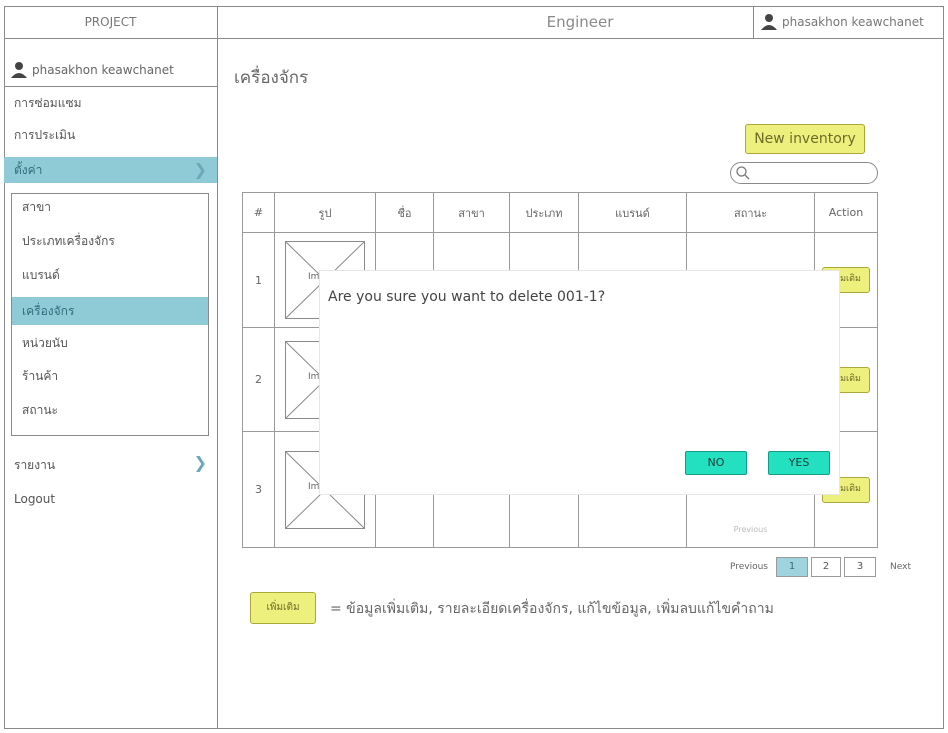 The height and width of the screenshot is (733, 948). What do you see at coordinates (110, 170) in the screenshot?
I see `sidebar-item-settings: ตั้งค่า ❯` at bounding box center [110, 170].